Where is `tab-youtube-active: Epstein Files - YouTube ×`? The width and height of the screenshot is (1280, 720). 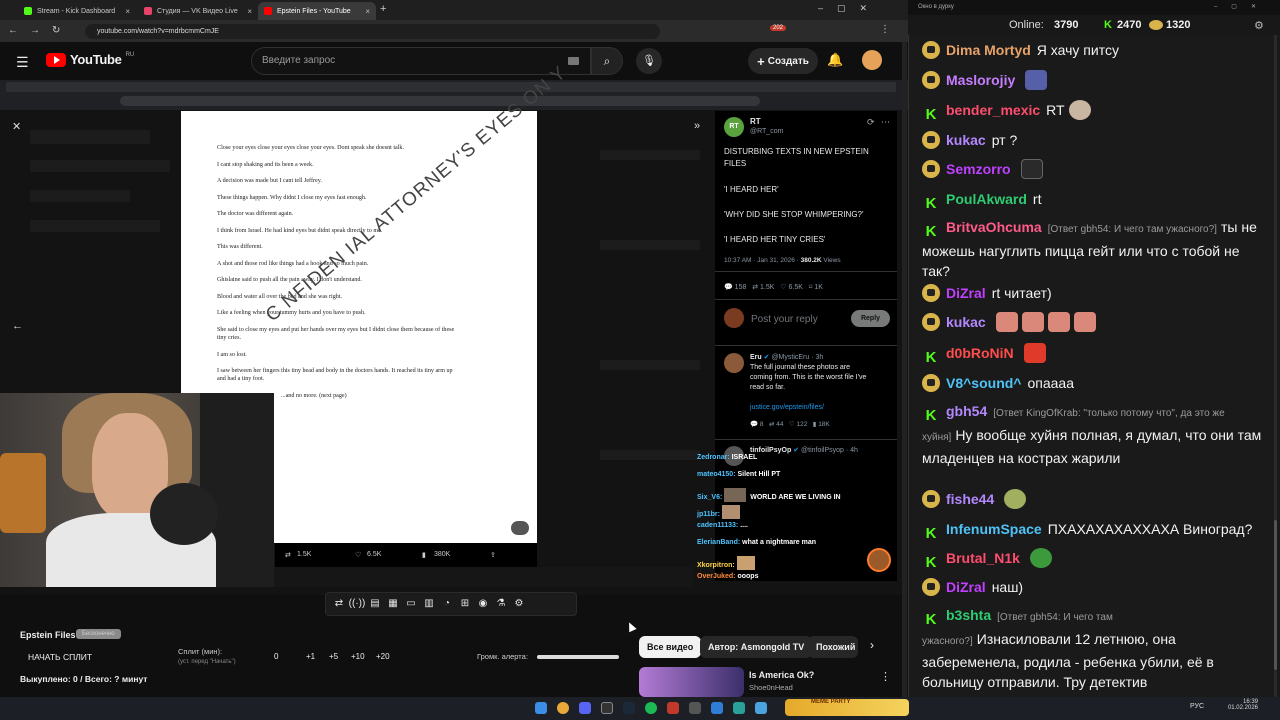
tab-youtube-active: Epstein Files - YouTube × is located at coordinates (317, 11).